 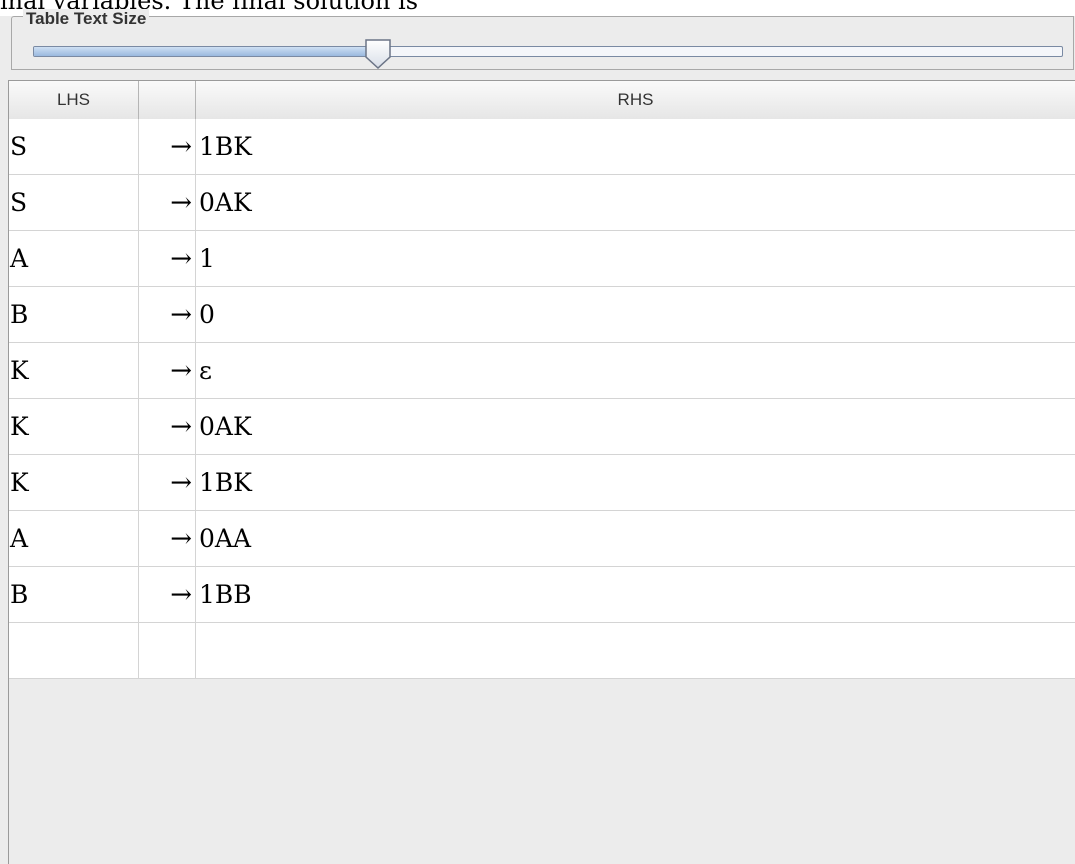 What do you see at coordinates (635, 370) in the screenshot?
I see `rhs-cell: ε` at bounding box center [635, 370].